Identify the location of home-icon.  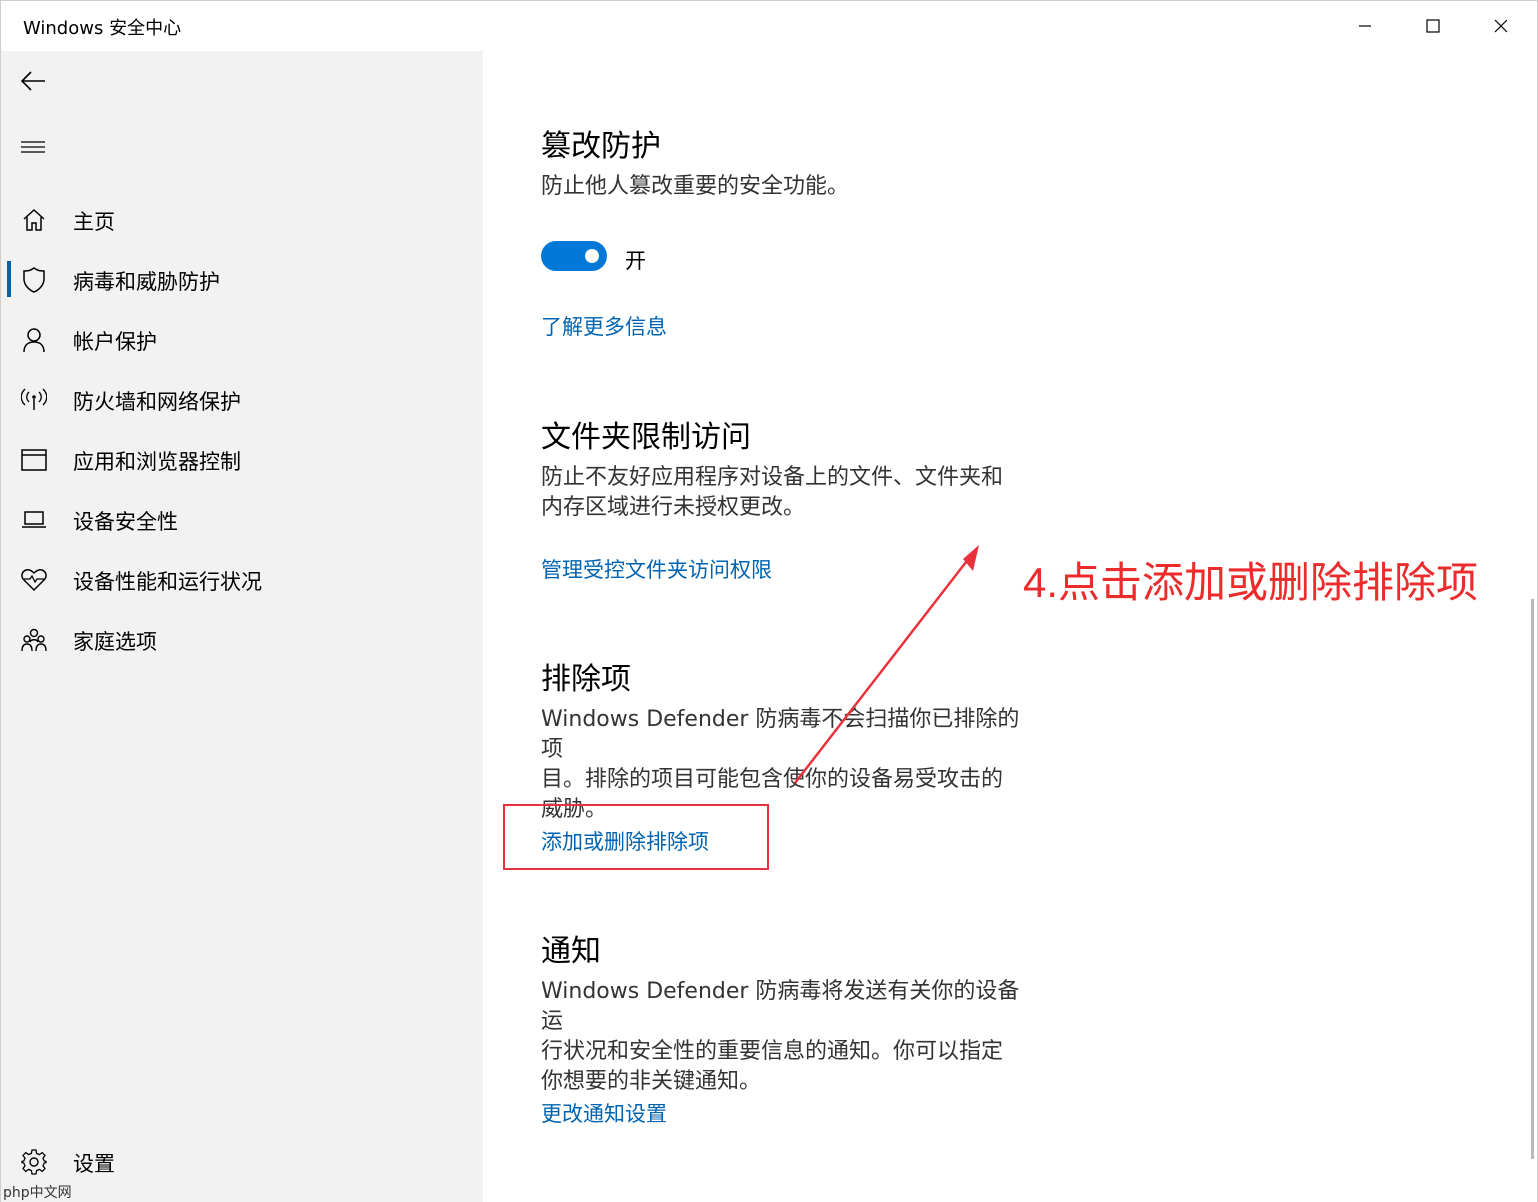
(34, 220).